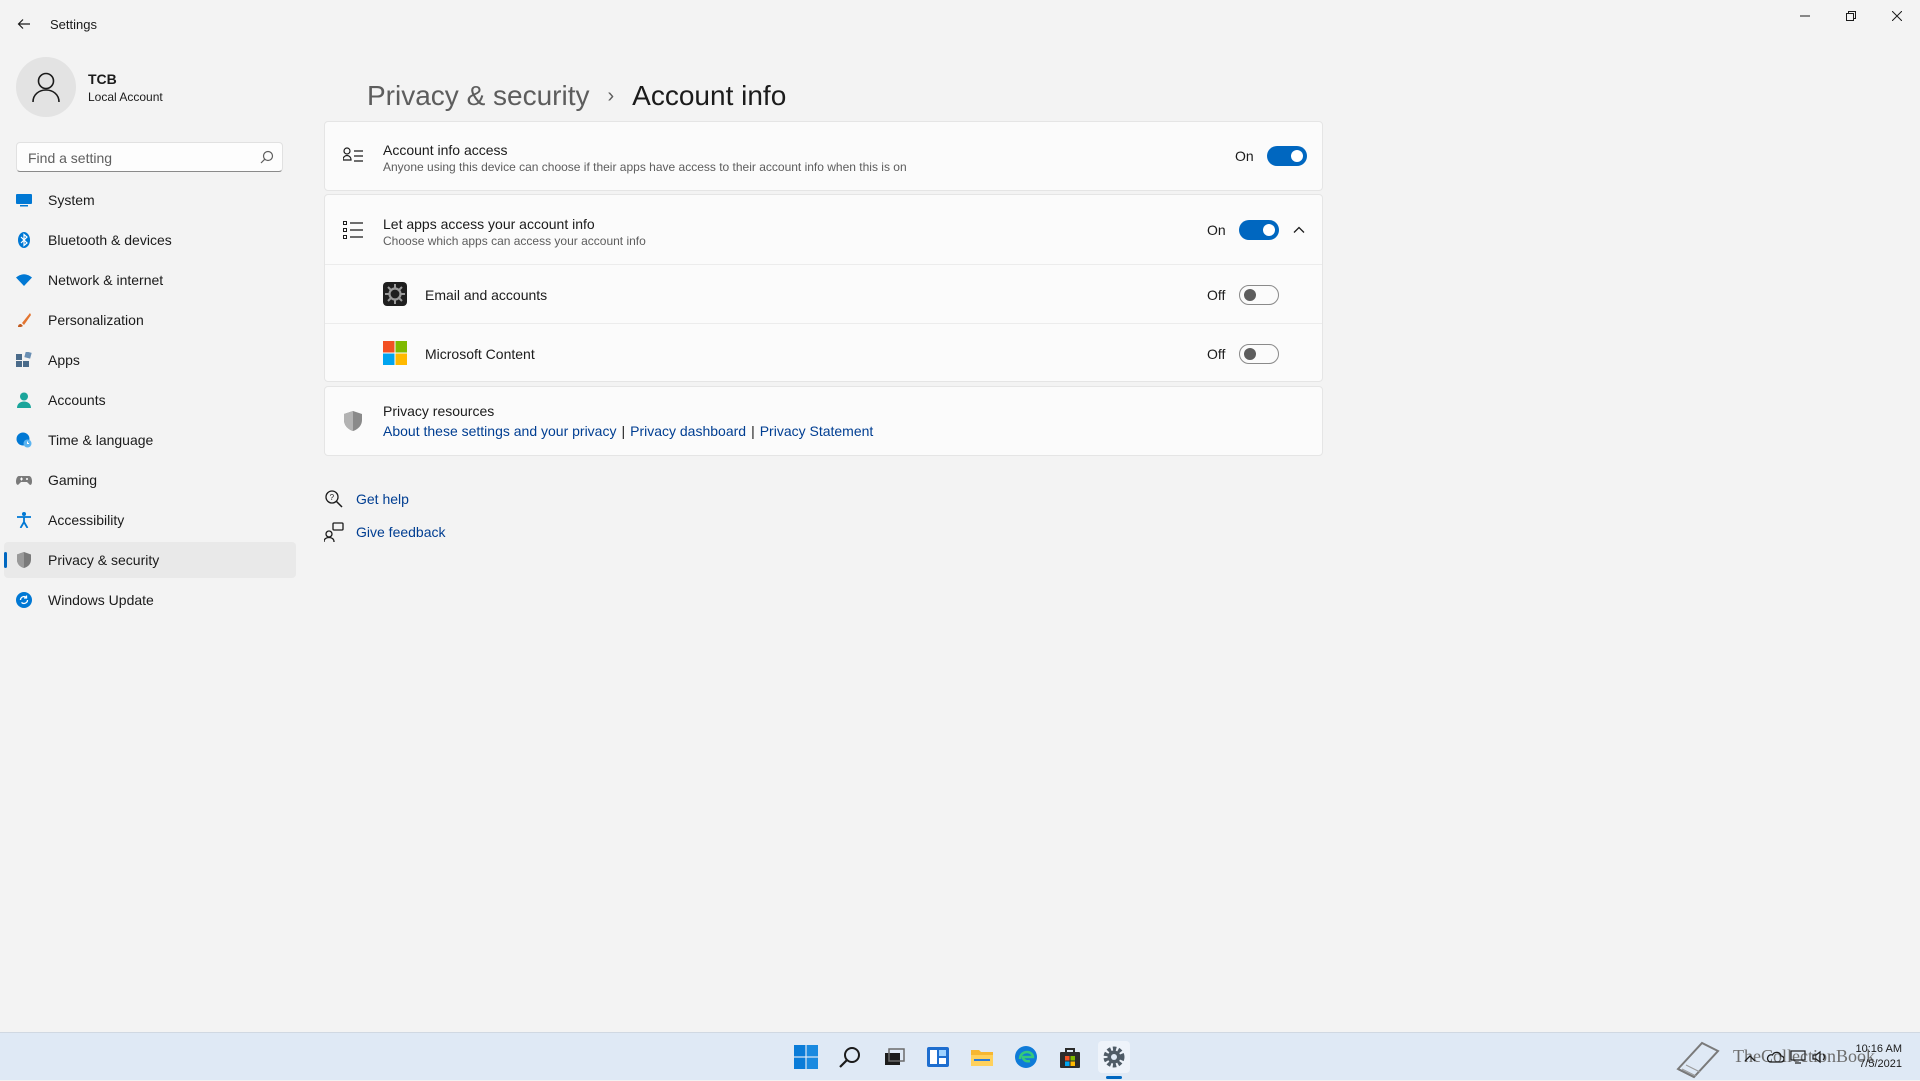 This screenshot has height=1081, width=1920. What do you see at coordinates (1259, 295) in the screenshot?
I see `email-accounts-toggle` at bounding box center [1259, 295].